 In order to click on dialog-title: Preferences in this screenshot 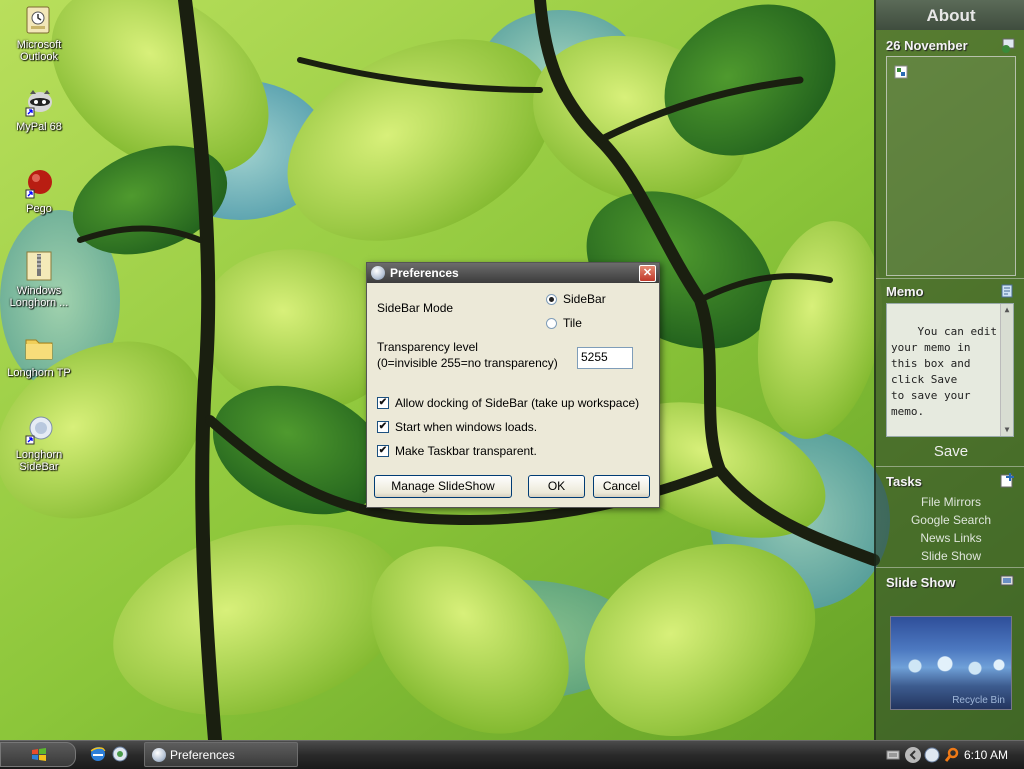, I will do `click(424, 273)`.